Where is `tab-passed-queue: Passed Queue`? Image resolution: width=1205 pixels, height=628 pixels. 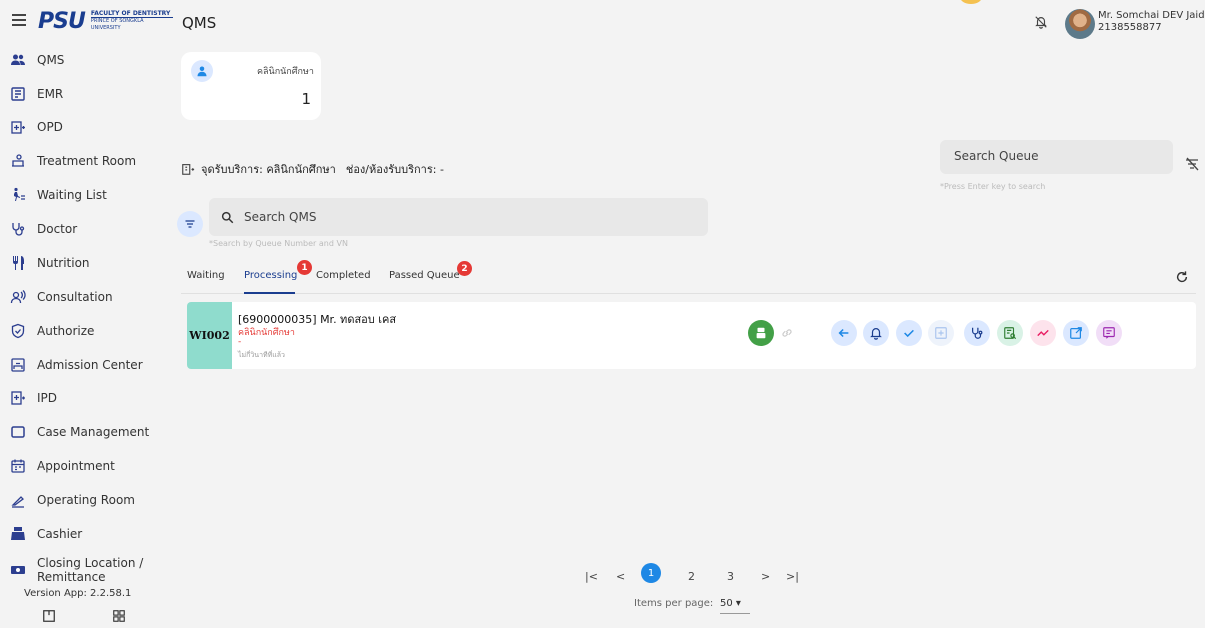
tab-passed-queue: Passed Queue is located at coordinates (424, 275).